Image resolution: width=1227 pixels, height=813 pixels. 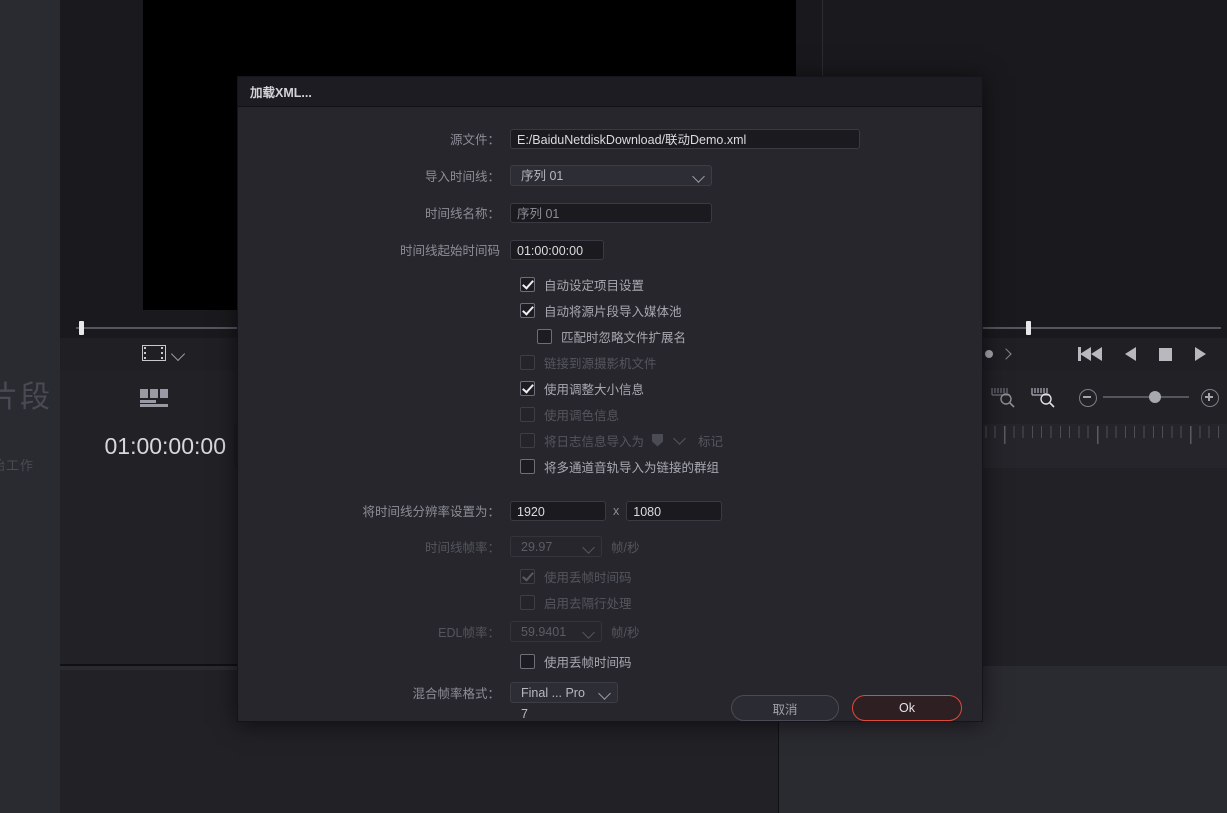 I want to click on checkbox-use-drop-frame-tc-edl, so click(x=527, y=661).